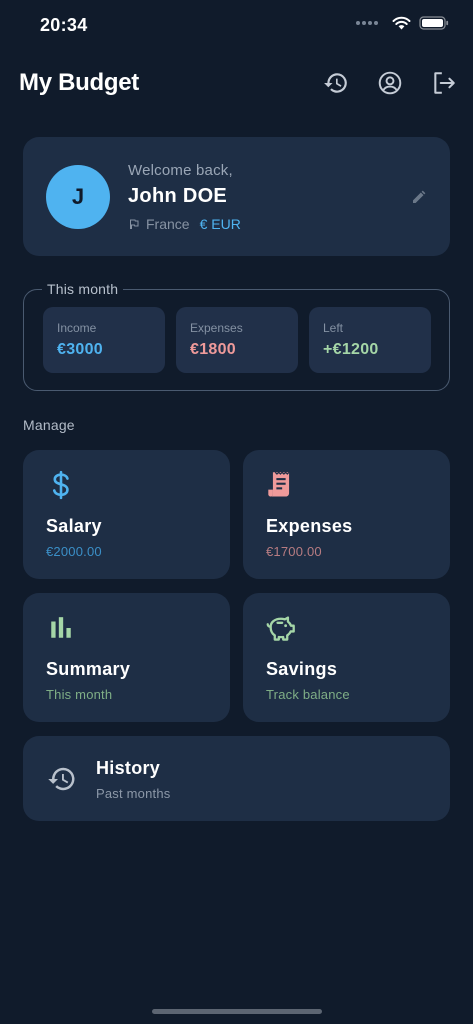 The height and width of the screenshot is (1024, 473). Describe the element at coordinates (49, 425) in the screenshot. I see `manage-label: Manage` at that location.